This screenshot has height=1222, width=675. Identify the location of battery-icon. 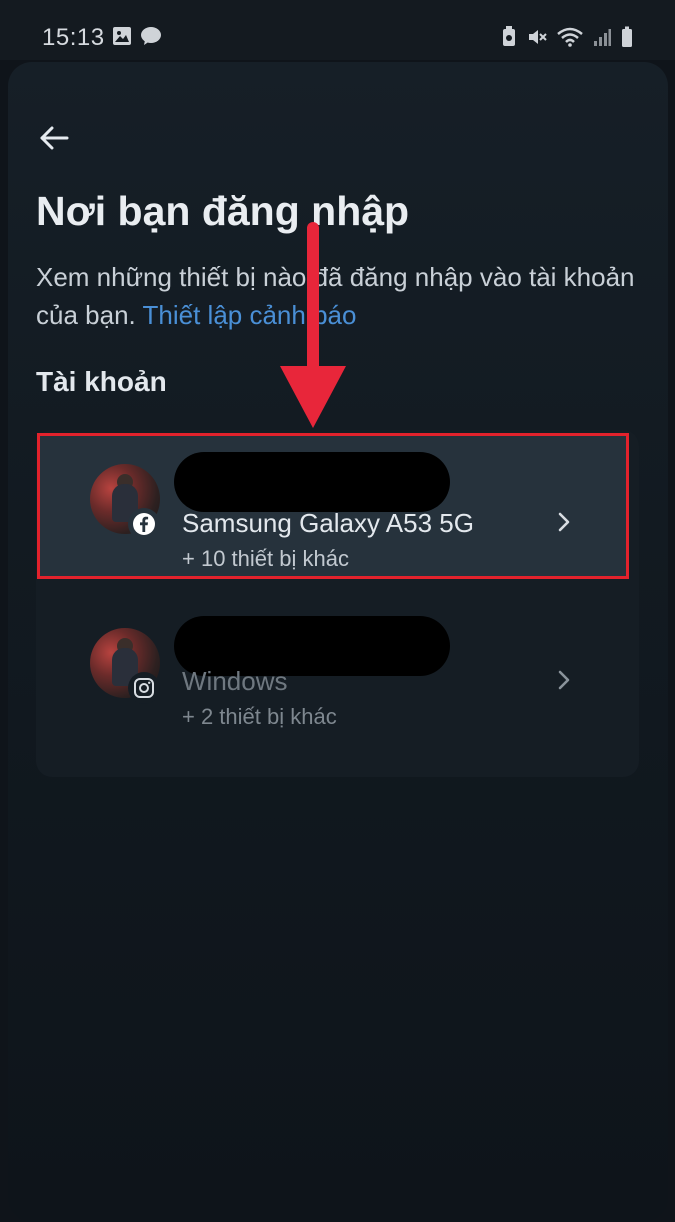
(627, 36).